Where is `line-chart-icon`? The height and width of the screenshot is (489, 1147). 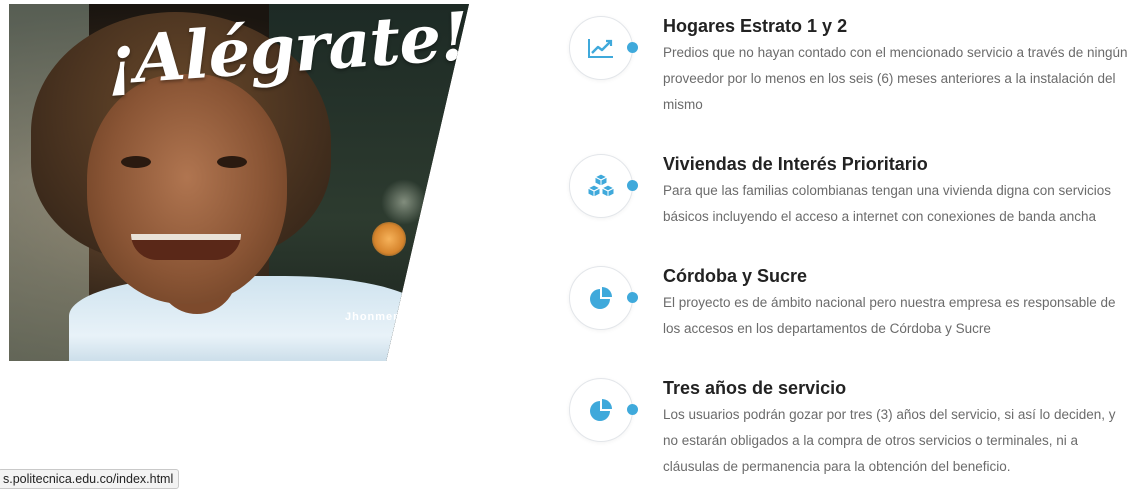 line-chart-icon is located at coordinates (600, 48).